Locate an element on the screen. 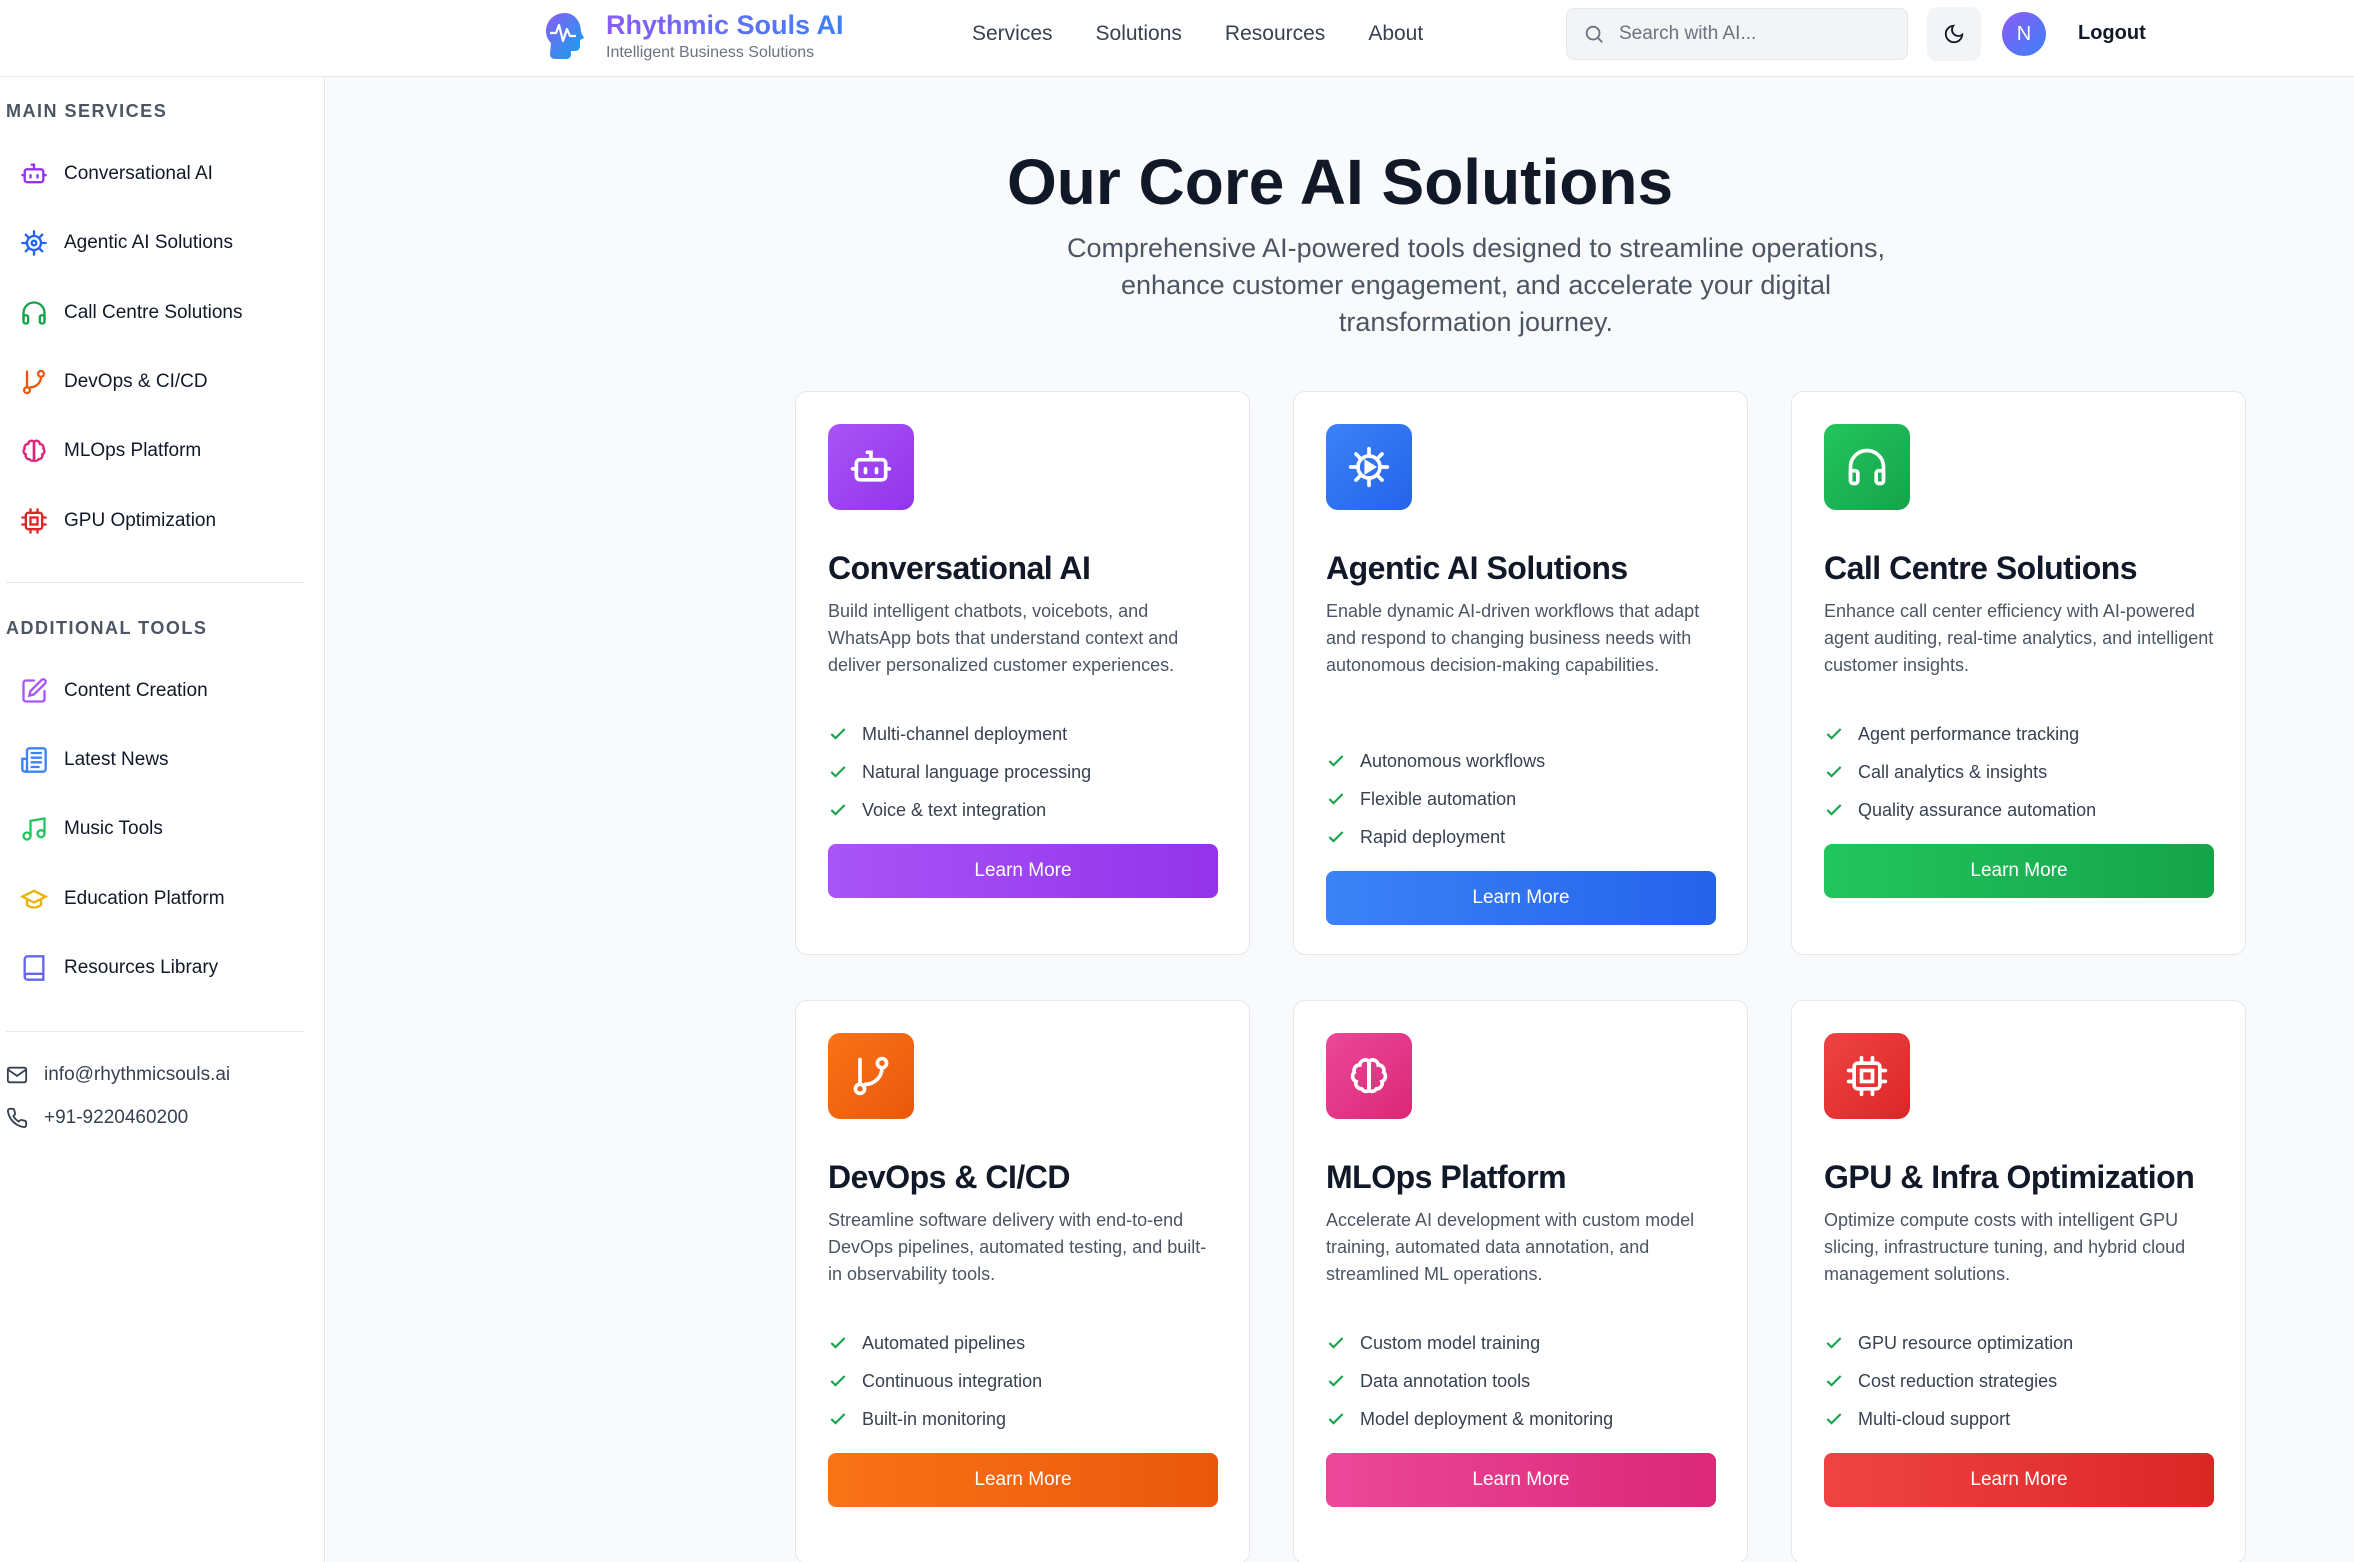 The height and width of the screenshot is (1562, 2354). theme-toggle-button is located at coordinates (1954, 34).